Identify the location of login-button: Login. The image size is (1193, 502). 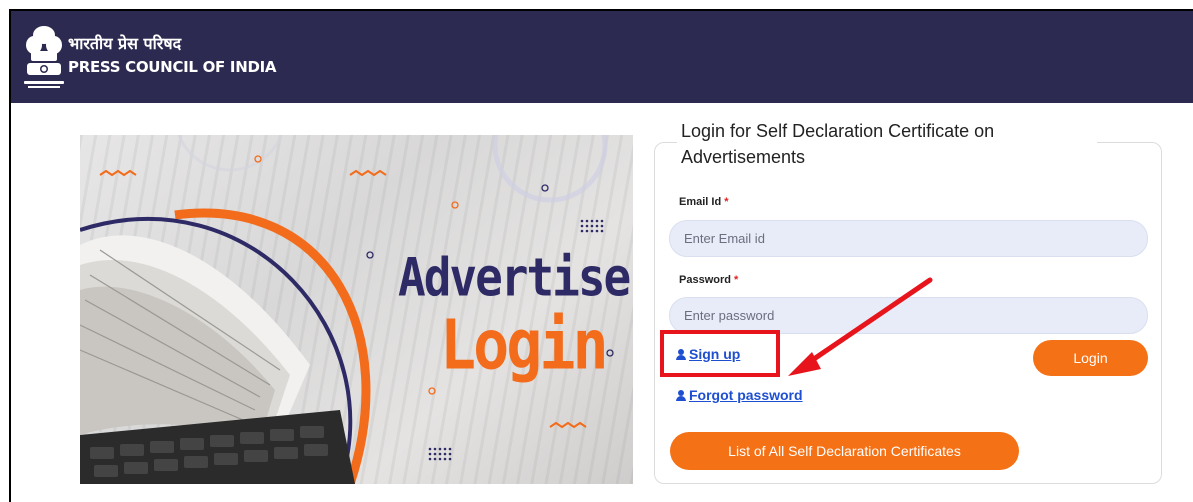
(1090, 358).